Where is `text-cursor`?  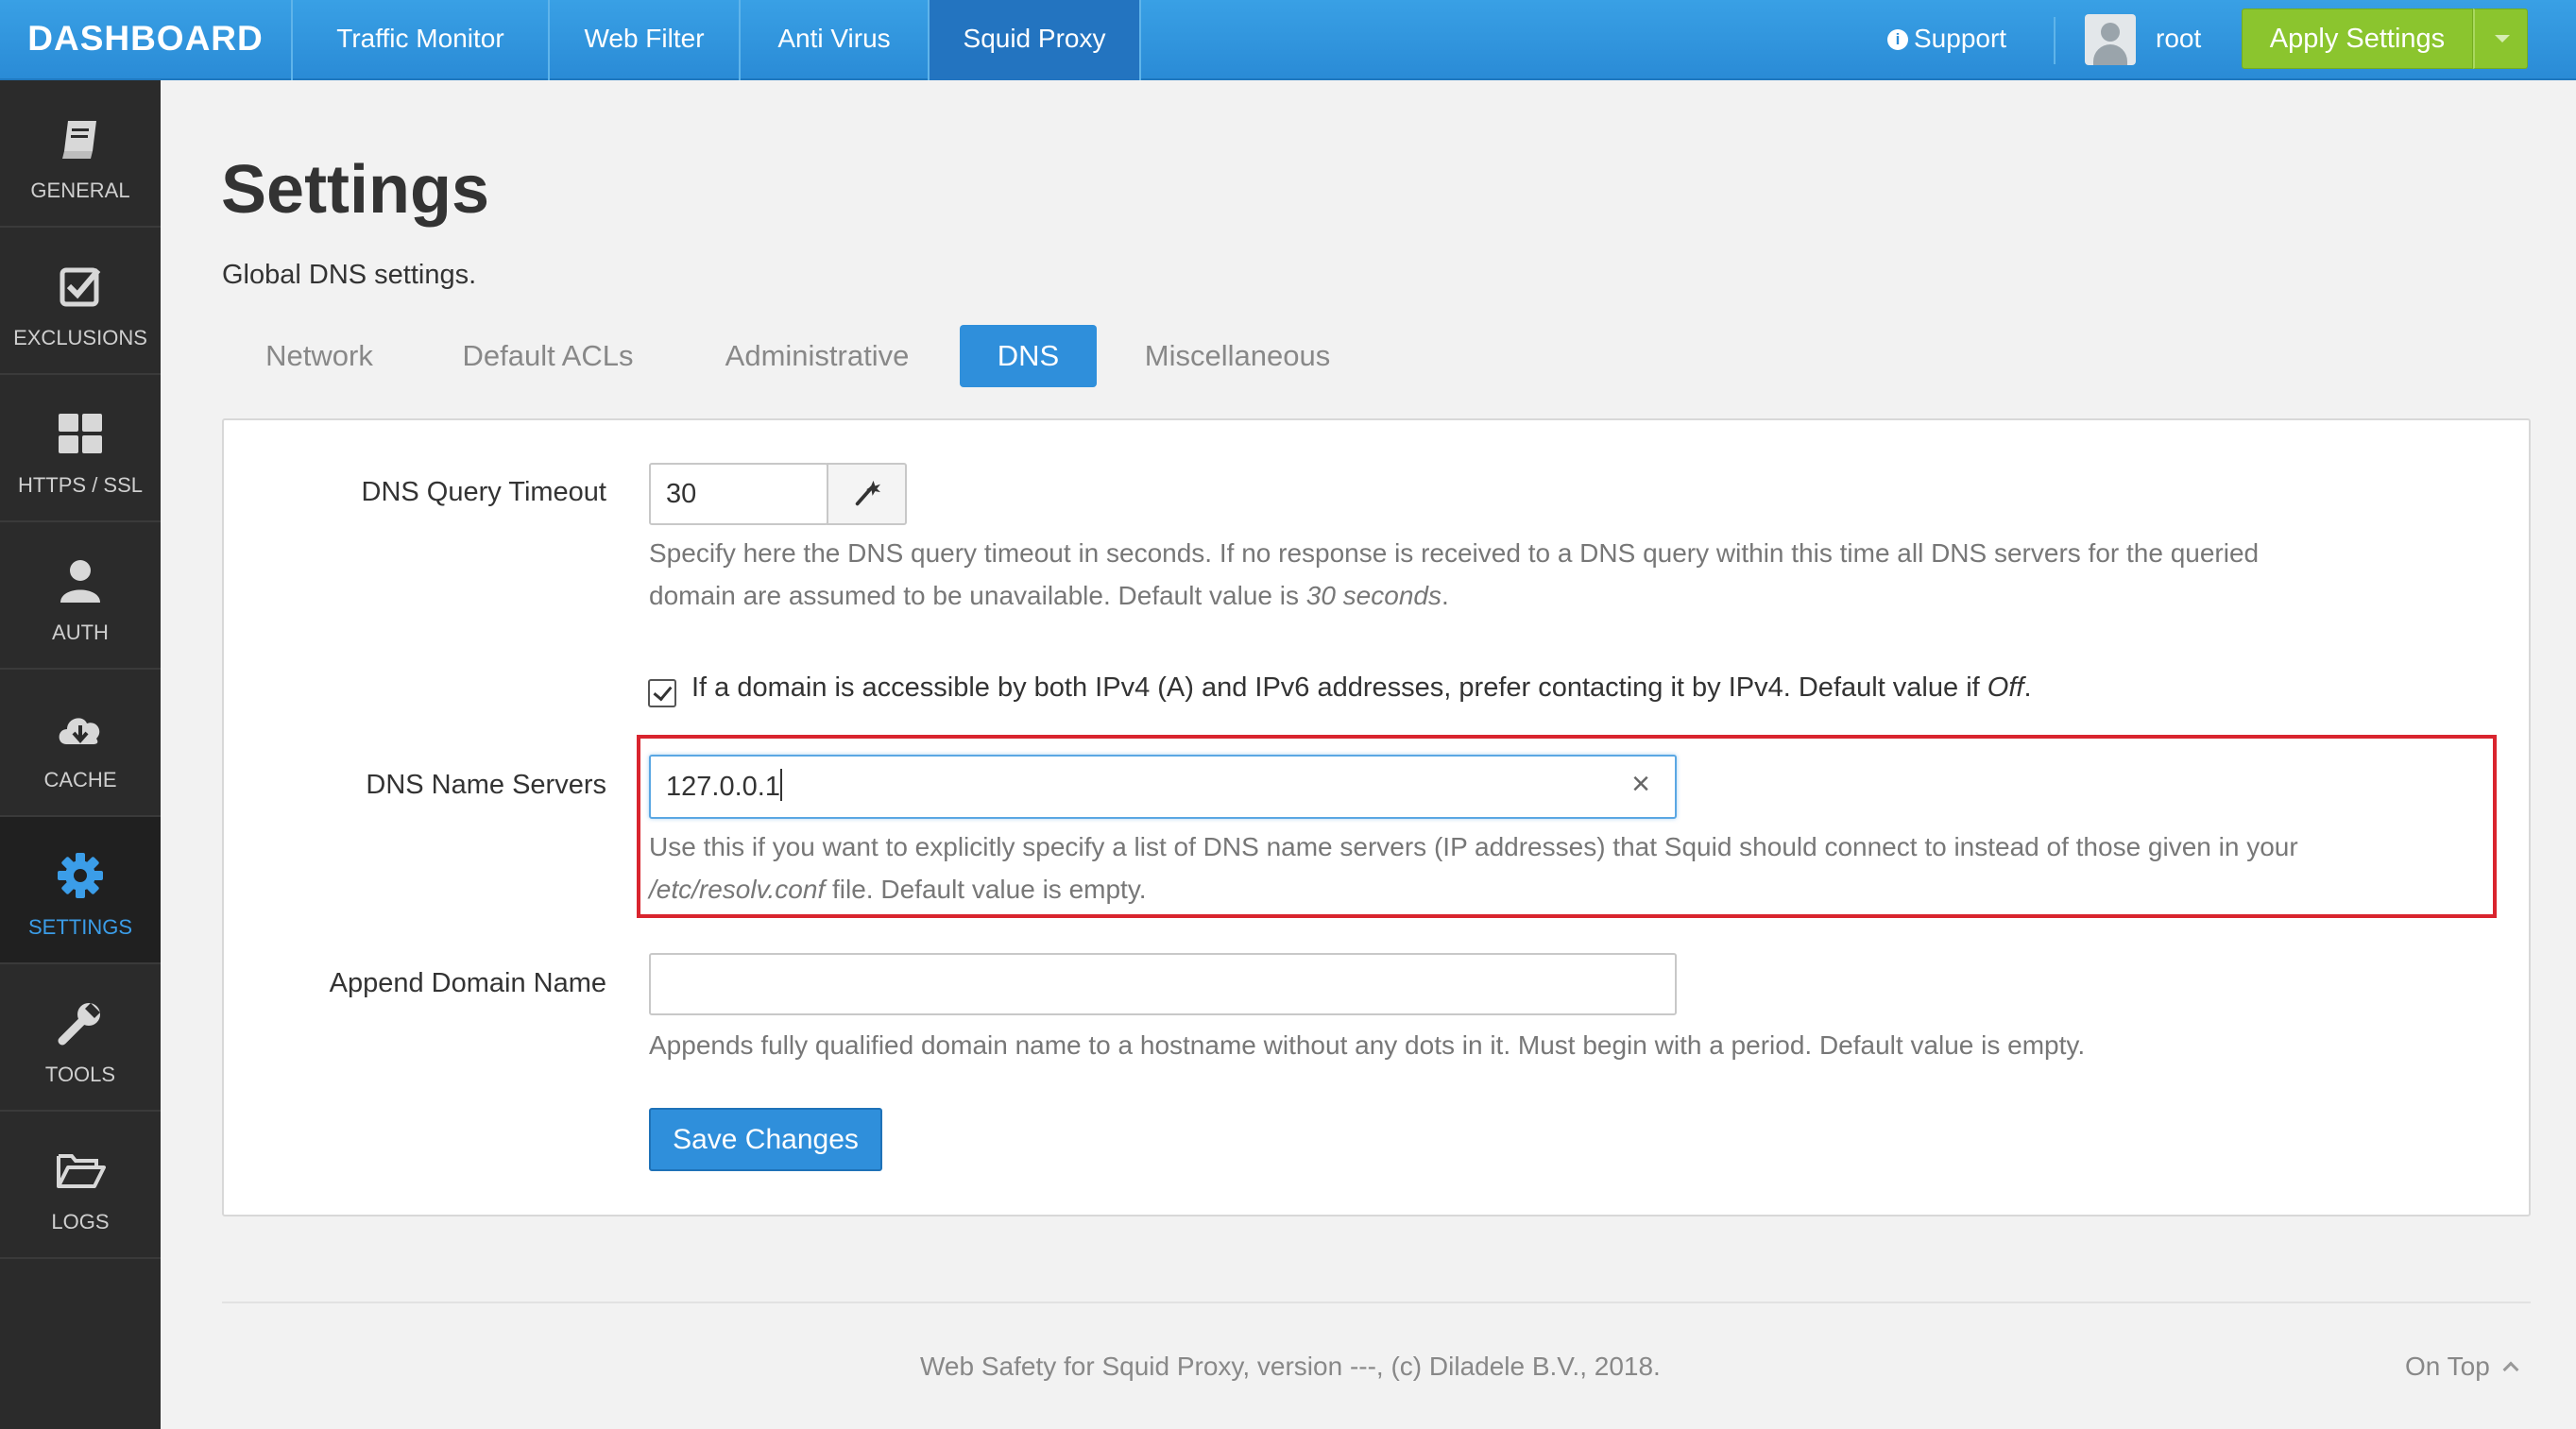
text-cursor is located at coordinates (781, 785).